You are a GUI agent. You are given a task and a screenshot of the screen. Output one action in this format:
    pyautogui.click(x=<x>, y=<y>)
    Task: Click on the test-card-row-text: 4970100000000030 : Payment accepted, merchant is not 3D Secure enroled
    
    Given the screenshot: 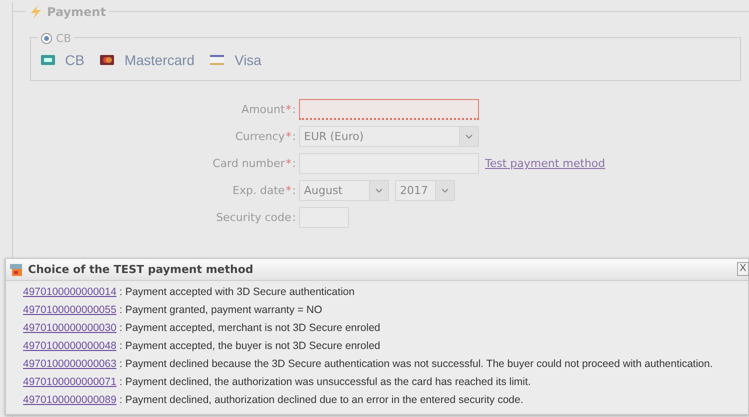 What is the action you would take?
    pyautogui.click(x=202, y=328)
    